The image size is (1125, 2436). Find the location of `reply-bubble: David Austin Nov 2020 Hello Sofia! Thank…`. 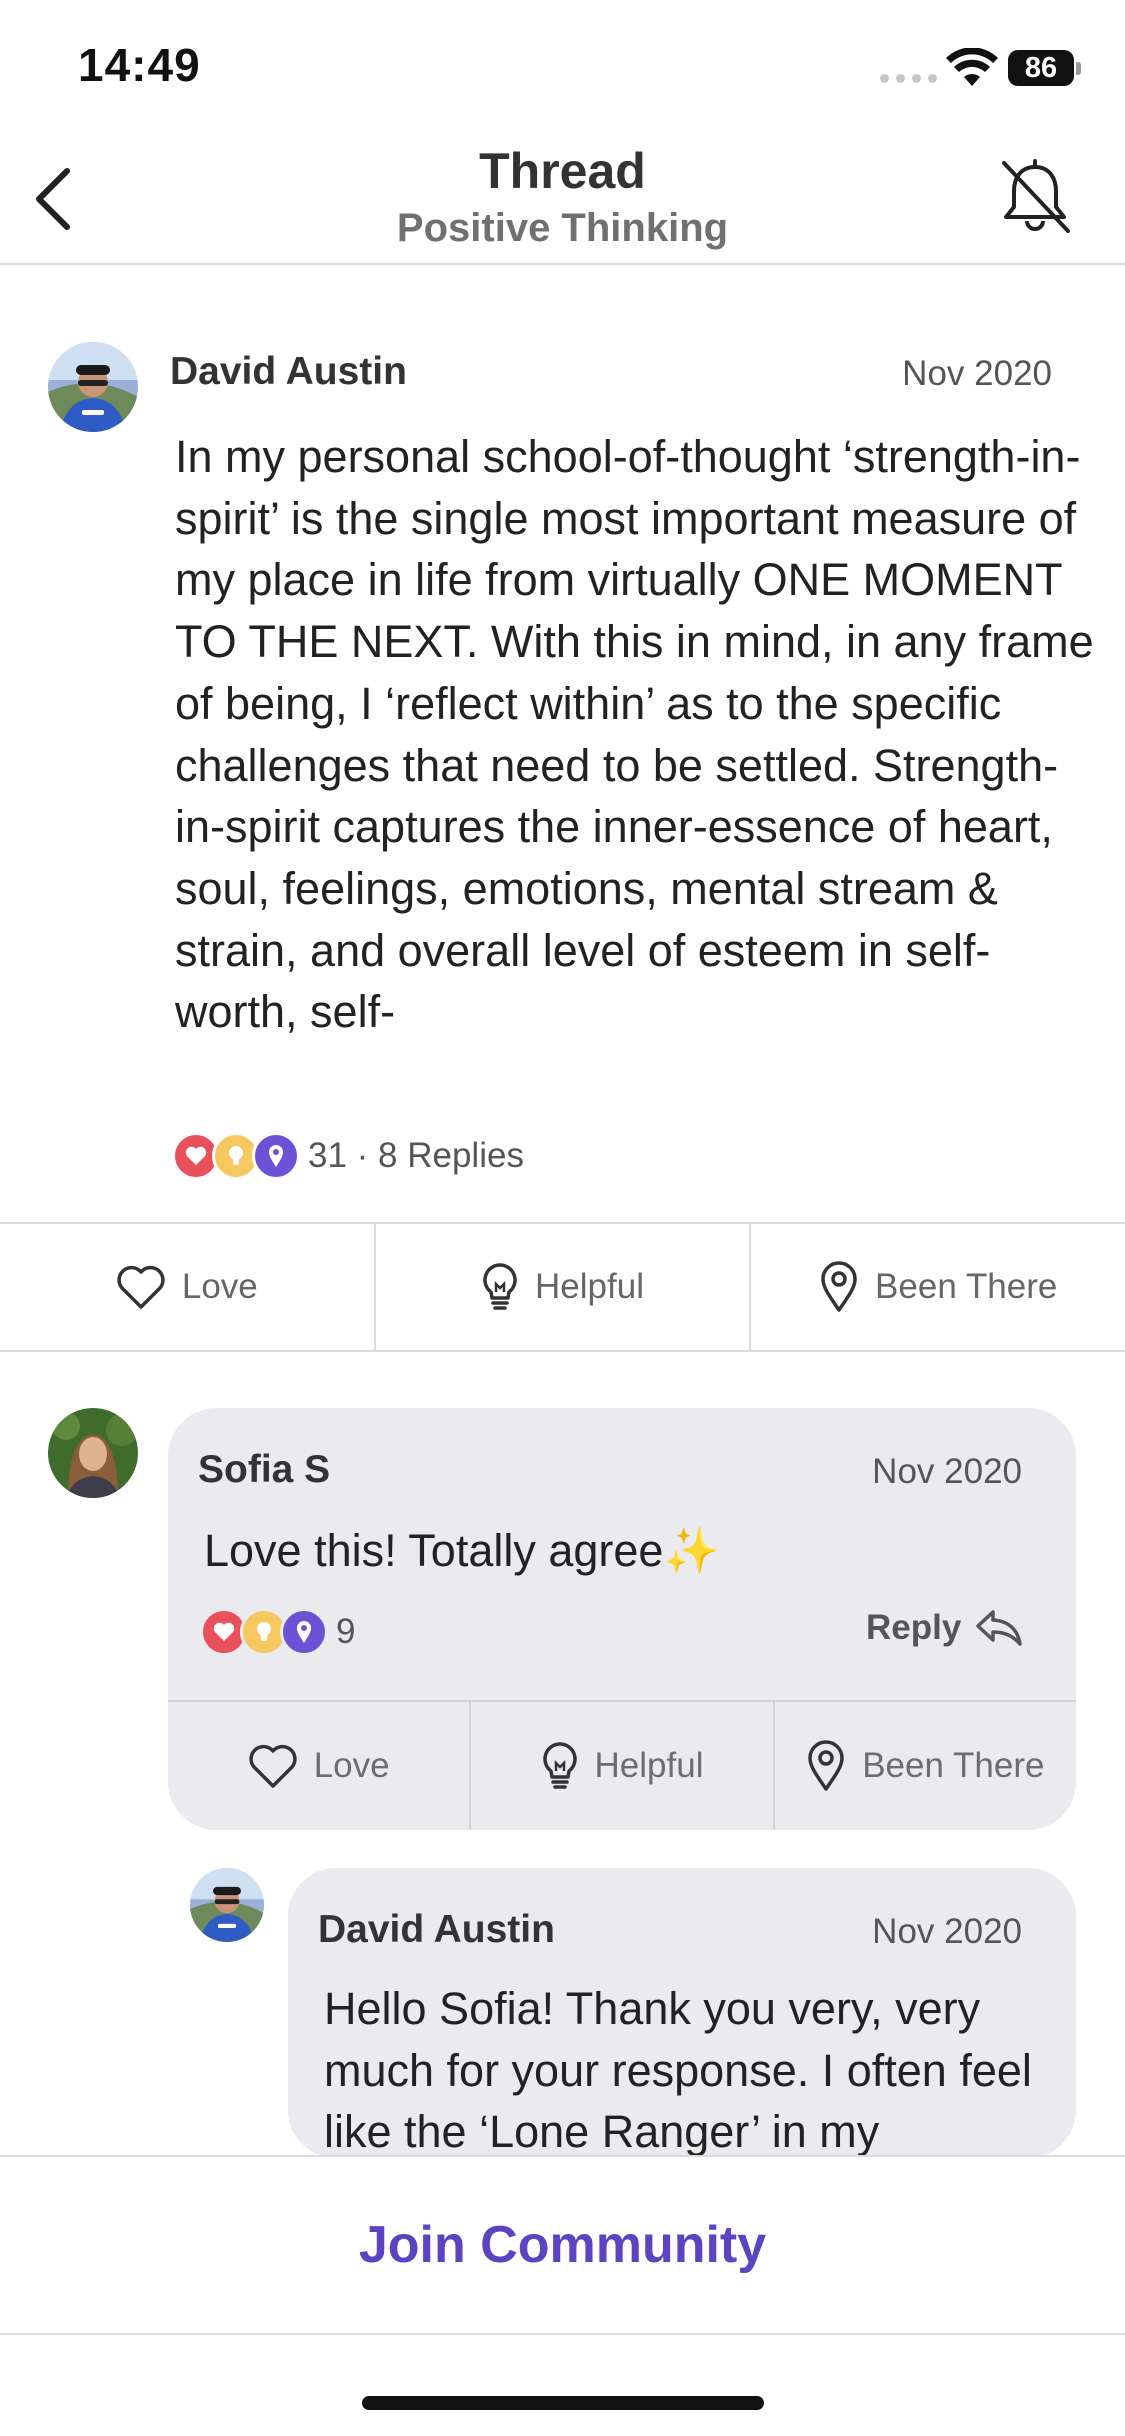

reply-bubble: David Austin Nov 2020 Hello Sofia! Thank… is located at coordinates (682, 2013).